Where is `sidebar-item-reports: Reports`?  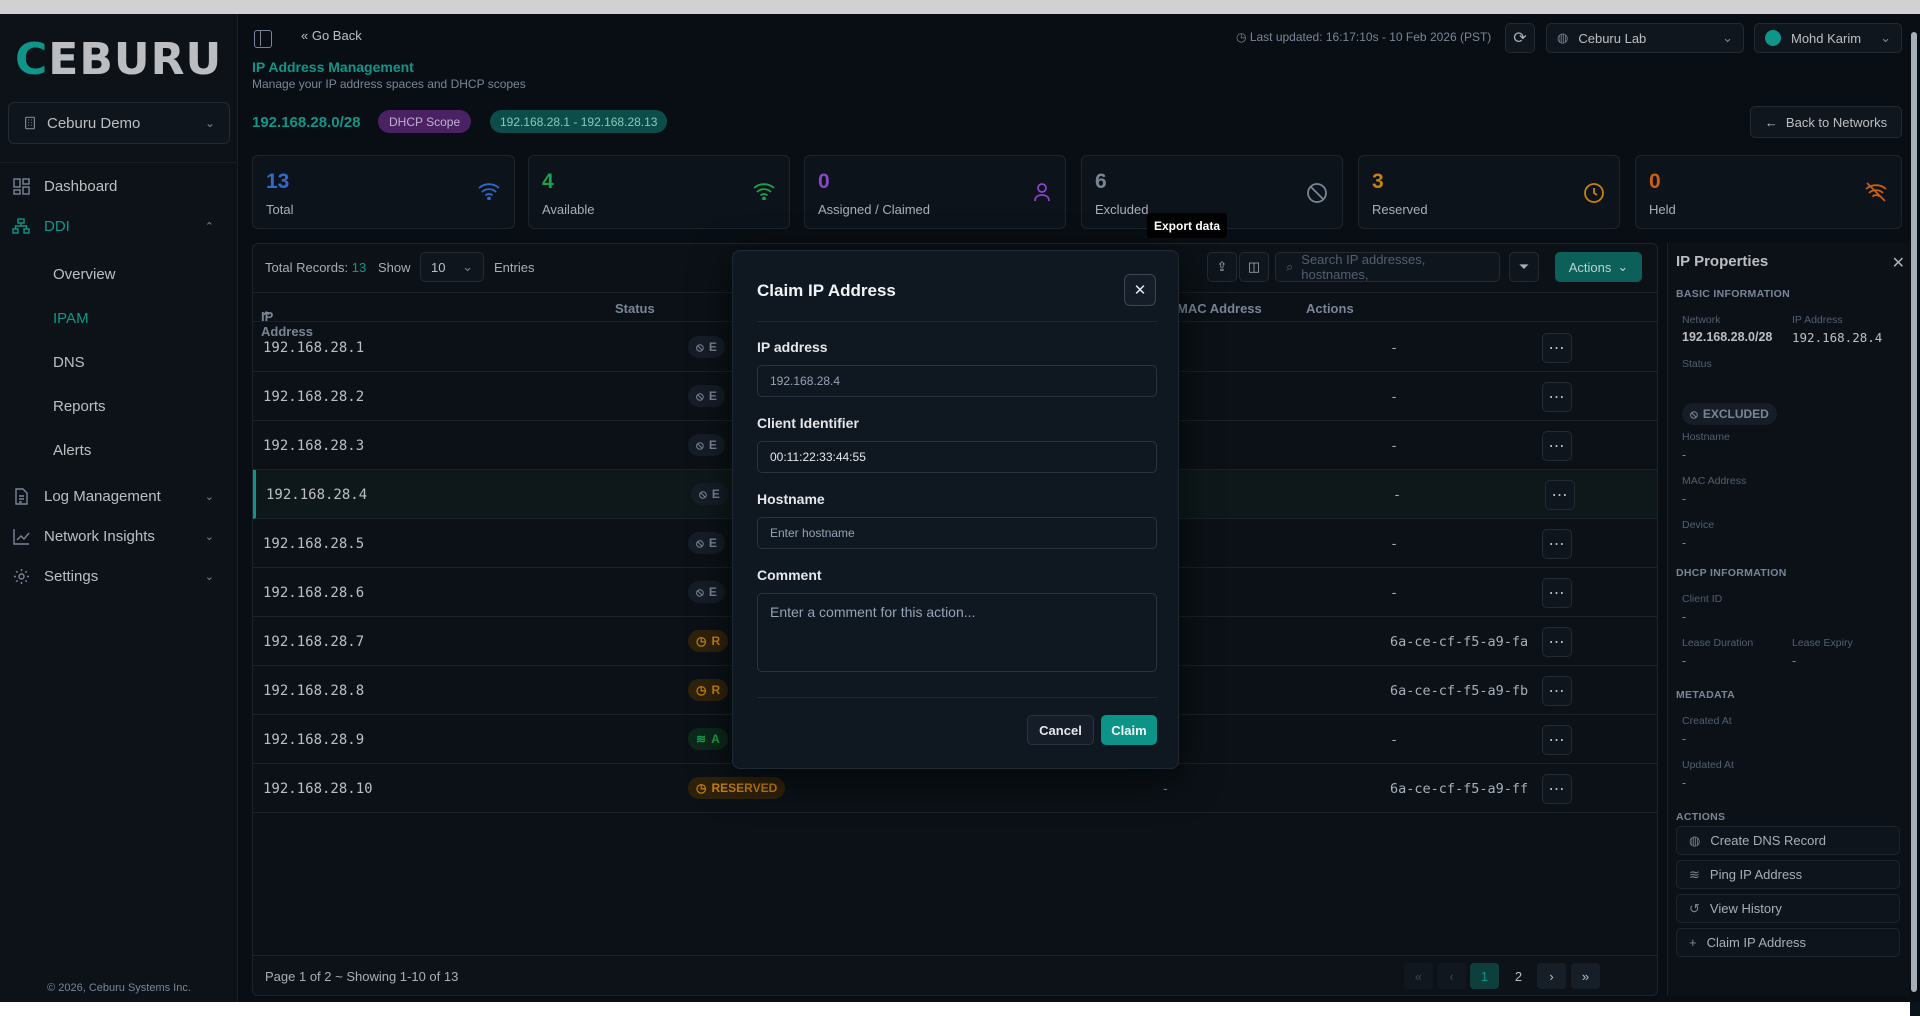 sidebar-item-reports: Reports is located at coordinates (119, 406).